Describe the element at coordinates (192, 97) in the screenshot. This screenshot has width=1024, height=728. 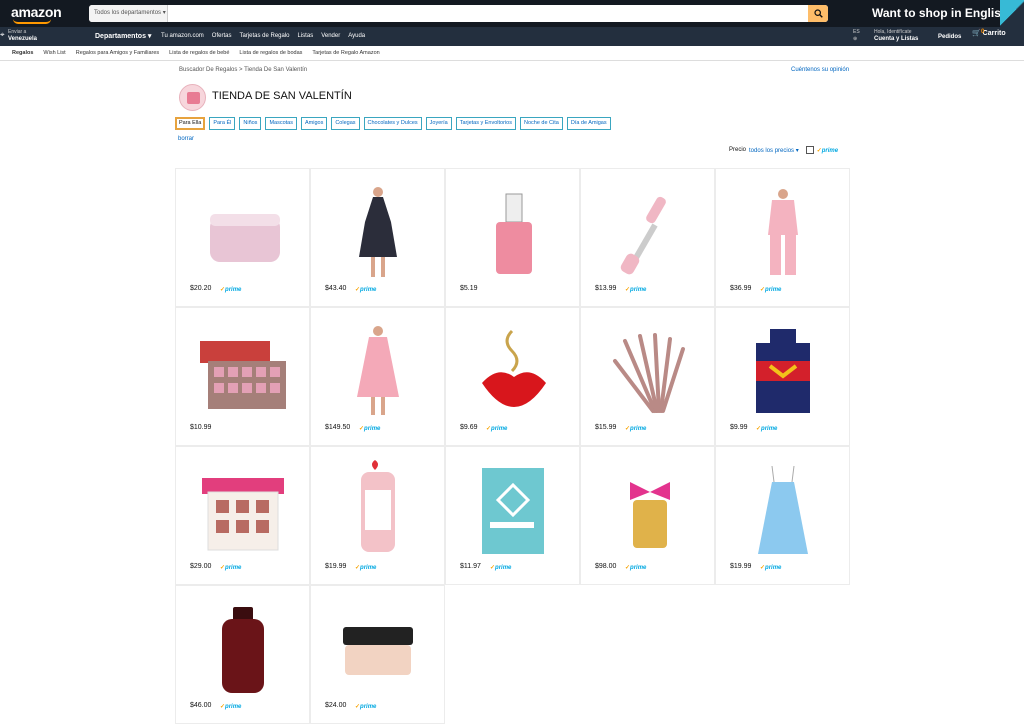
I see `store-icon` at that location.